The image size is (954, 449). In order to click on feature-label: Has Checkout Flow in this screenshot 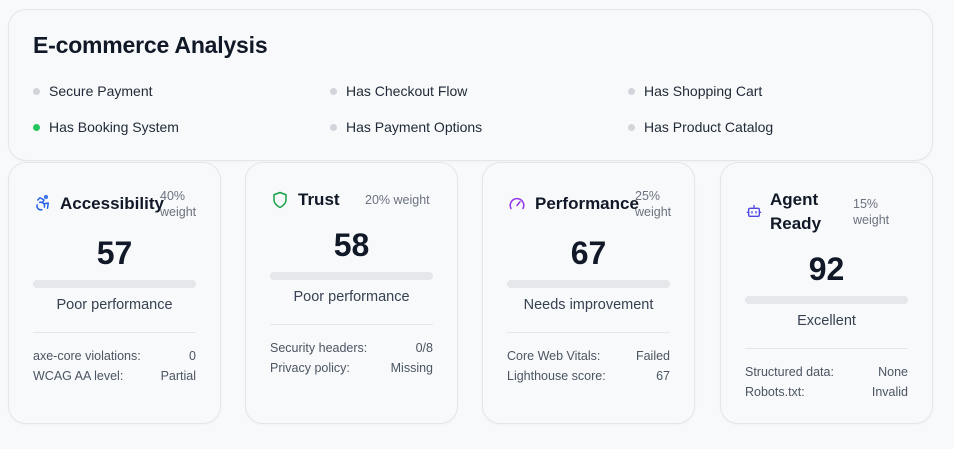, I will do `click(407, 91)`.